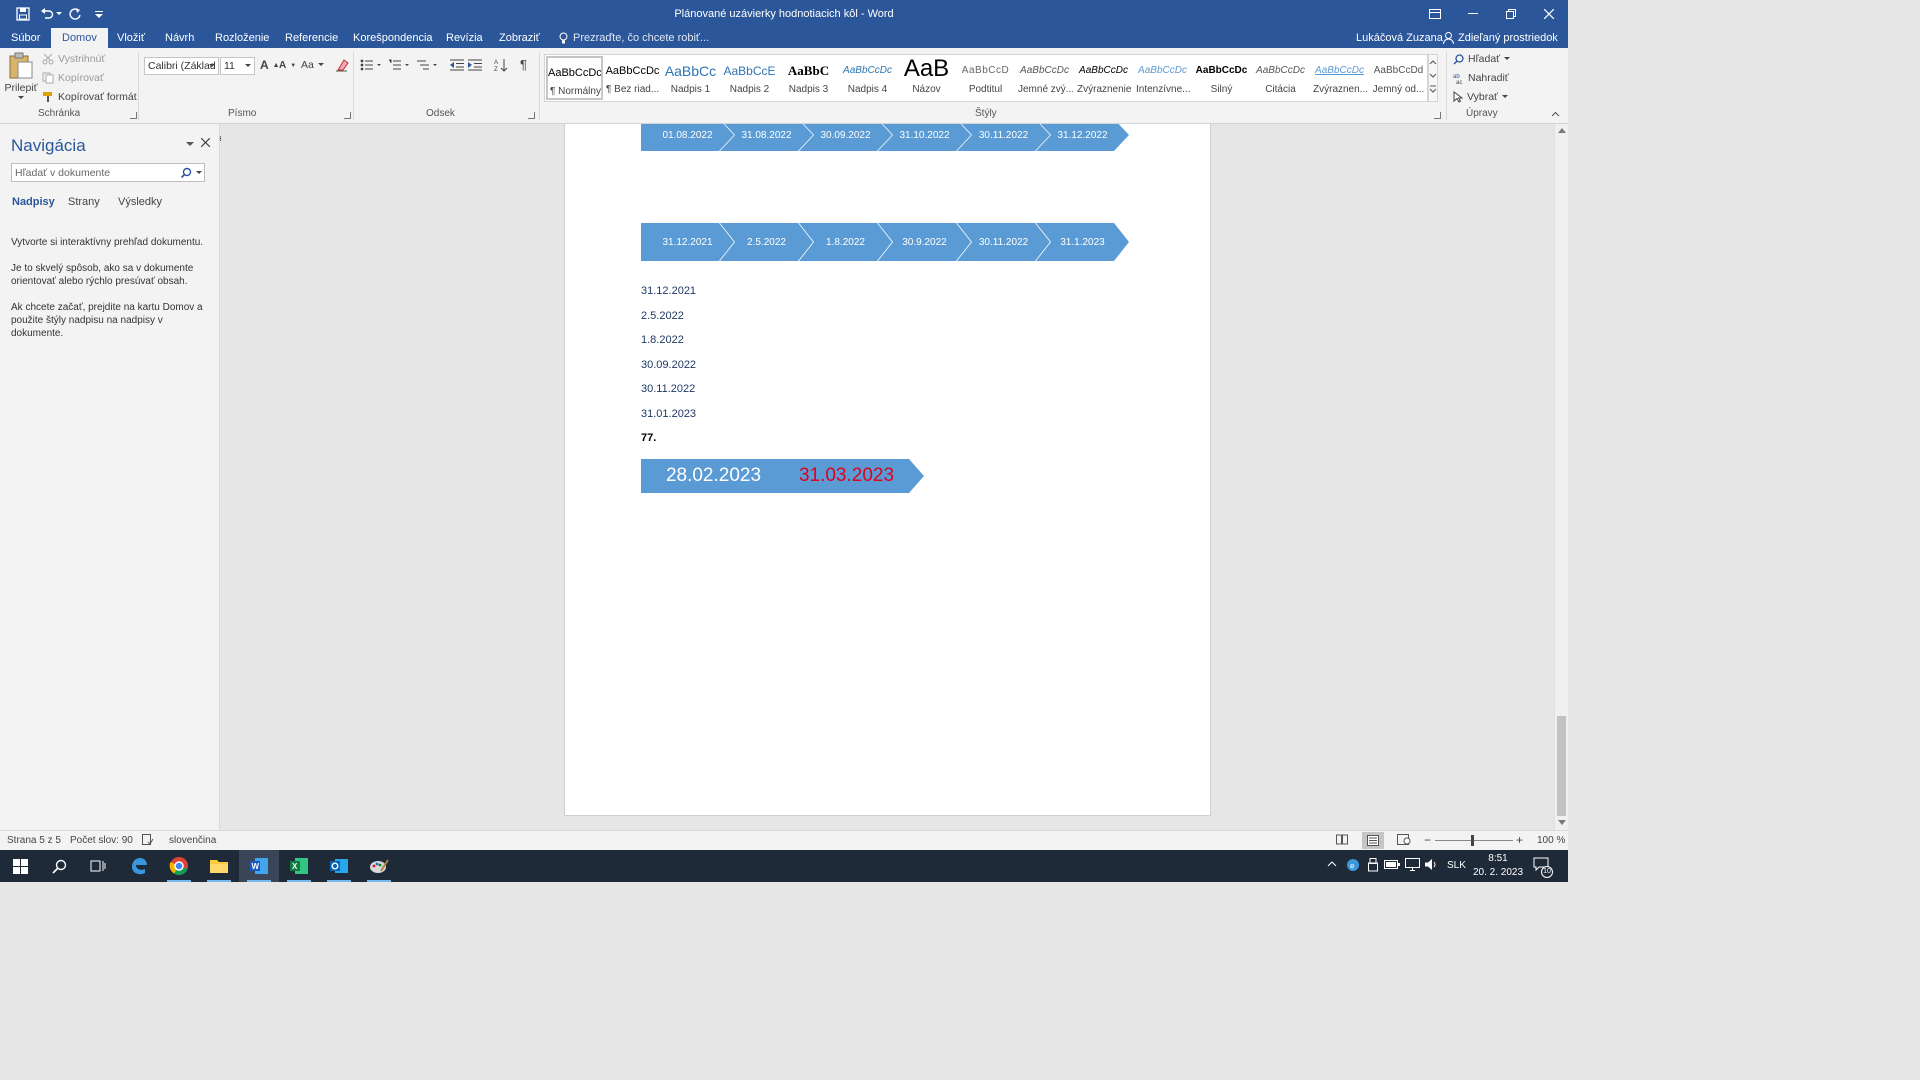 This screenshot has height=1080, width=1920. What do you see at coordinates (1353, 865) in the screenshot?
I see `tray-app-icon: e` at bounding box center [1353, 865].